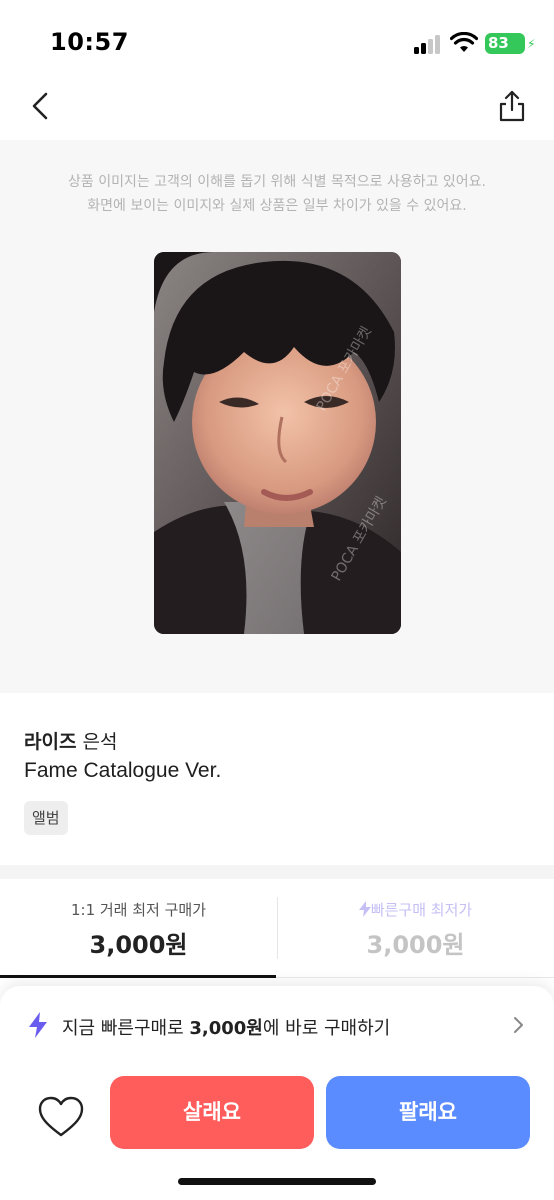 This screenshot has height=1200, width=554. Describe the element at coordinates (464, 42) in the screenshot. I see `wifi-icon` at that location.